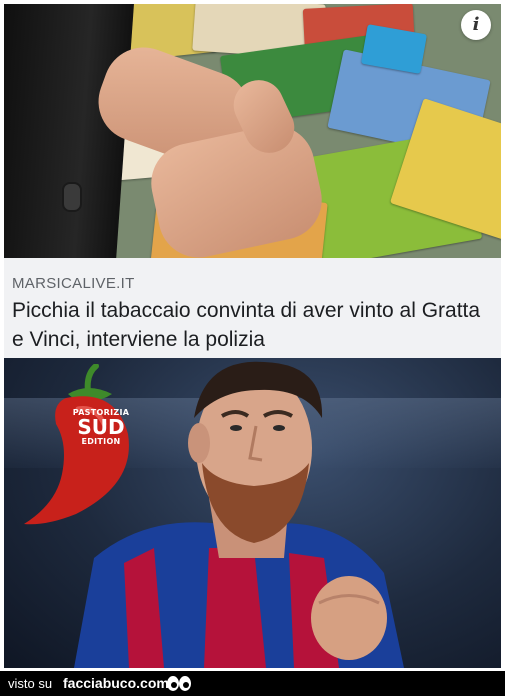 Image resolution: width=505 pixels, height=696 pixels. What do you see at coordinates (252, 683) in the screenshot?
I see `footer-bar: visto su facciabuco.com` at bounding box center [252, 683].